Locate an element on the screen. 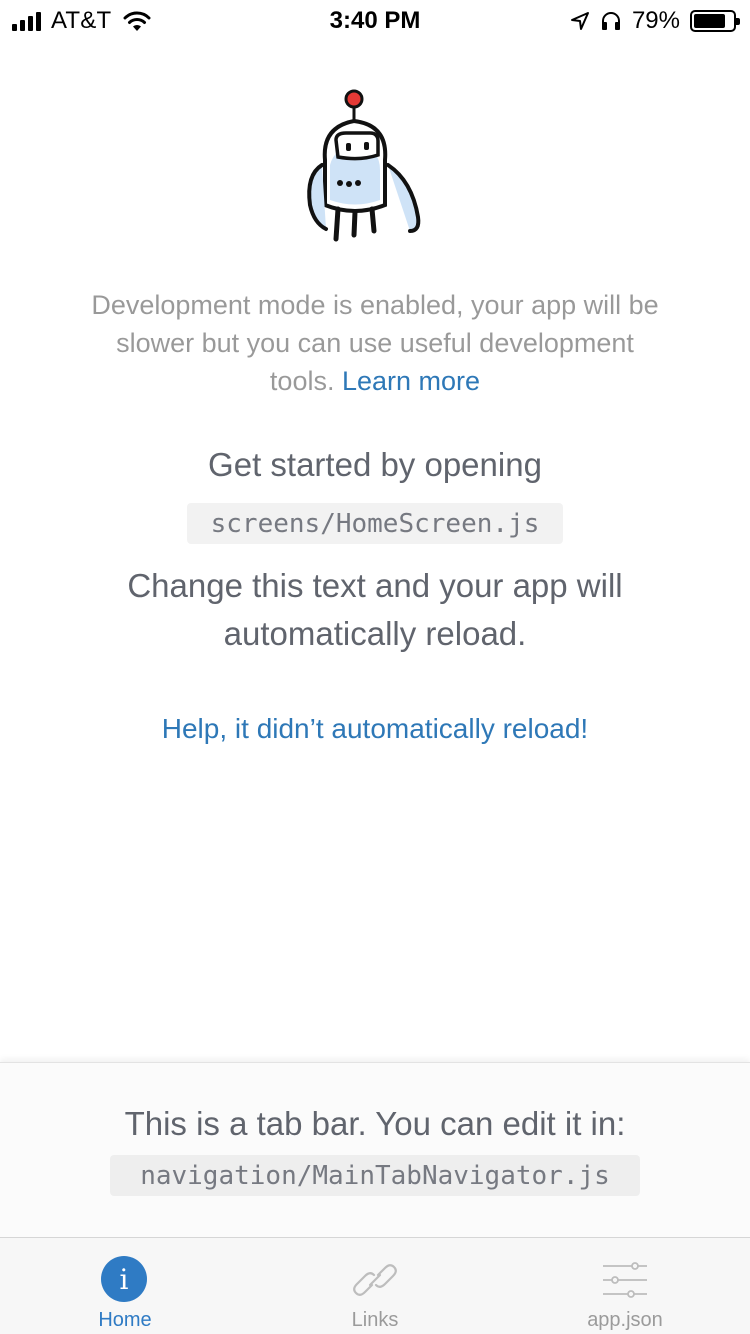  tab-home-label: Home is located at coordinates (125, 1320).